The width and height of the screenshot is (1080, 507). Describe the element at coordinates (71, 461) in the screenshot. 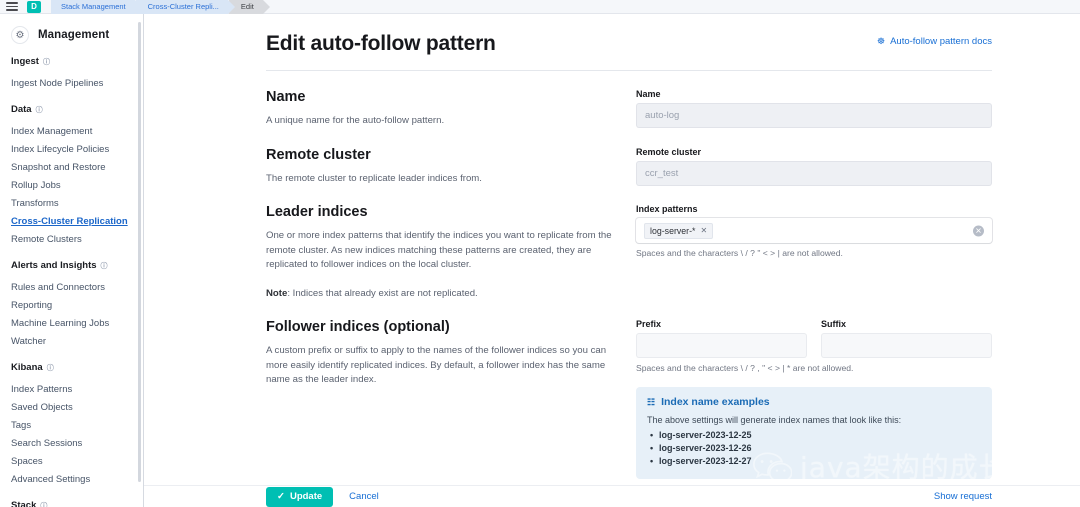

I see `sidebar-item-spaces: Spaces` at that location.